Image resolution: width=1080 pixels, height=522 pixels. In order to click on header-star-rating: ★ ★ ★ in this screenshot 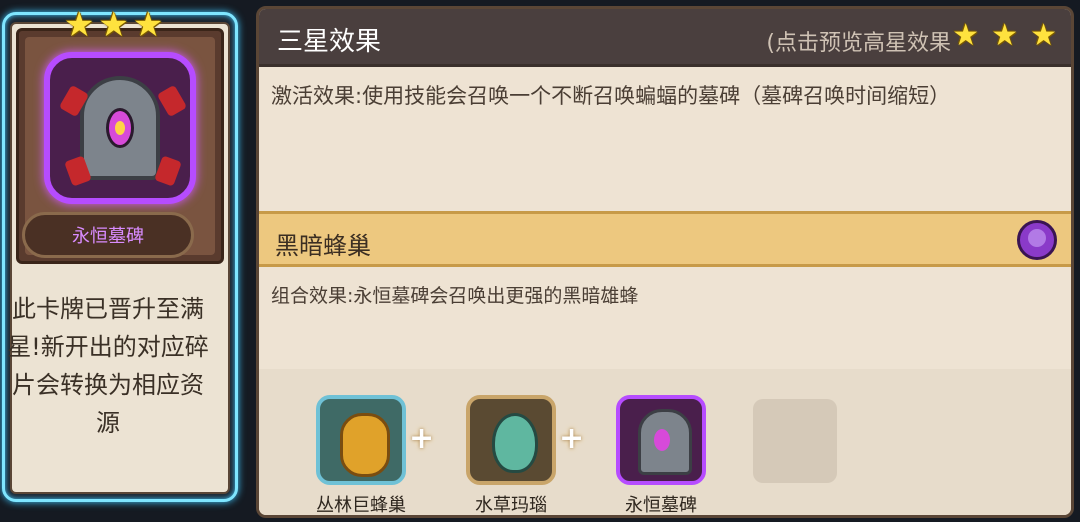, I will do `click(1004, 36)`.